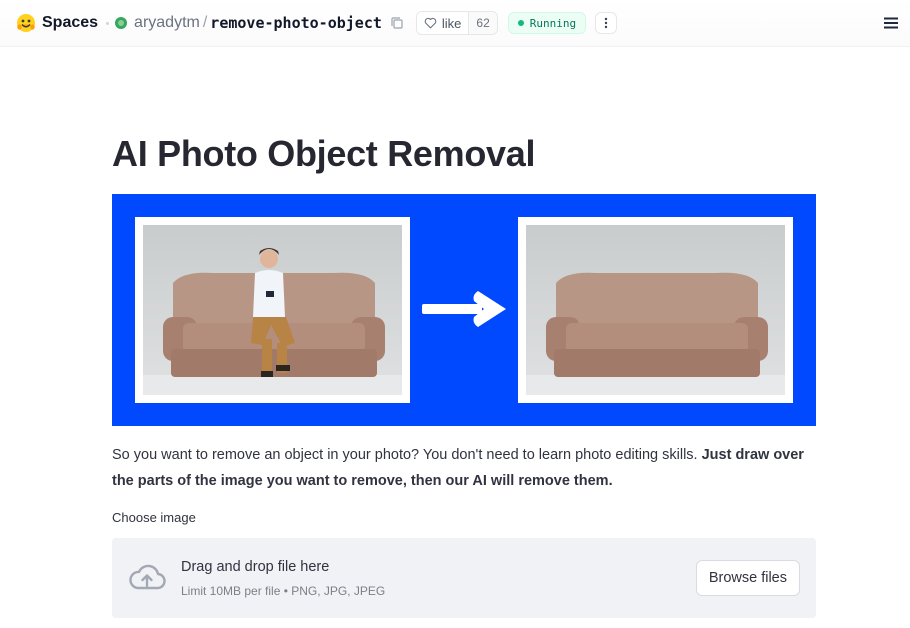  I want to click on hamburger-icon, so click(891, 23).